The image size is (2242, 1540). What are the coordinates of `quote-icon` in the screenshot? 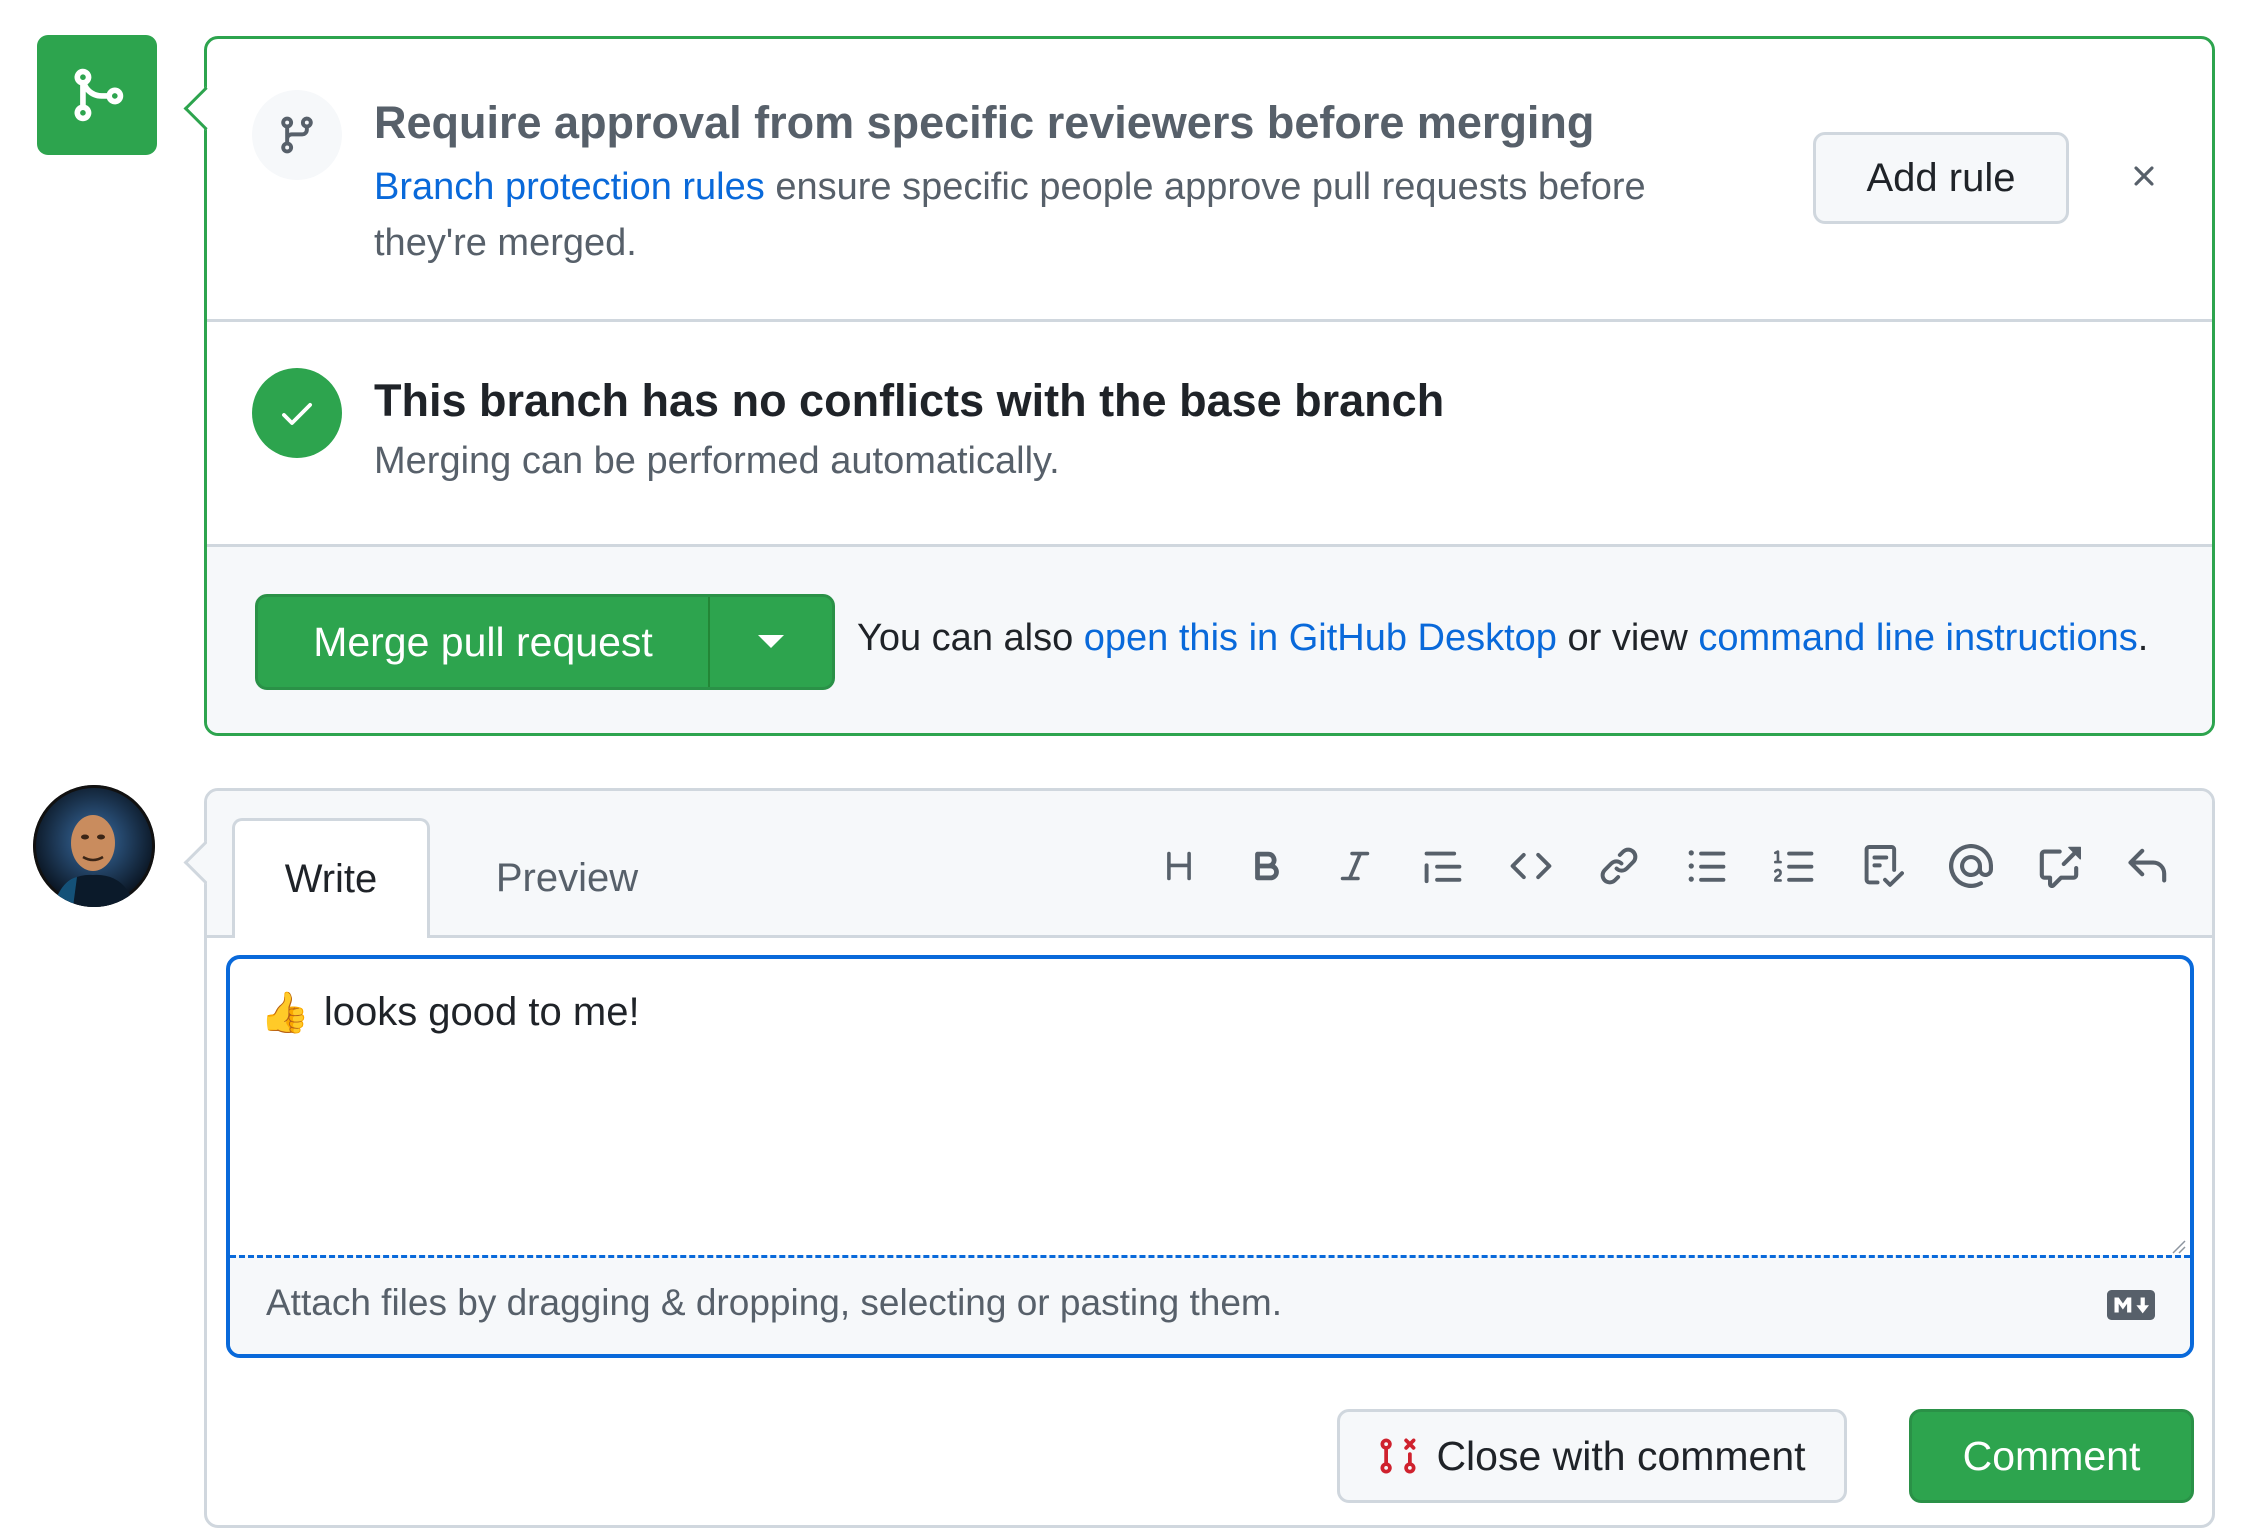 It's located at (1443, 866).